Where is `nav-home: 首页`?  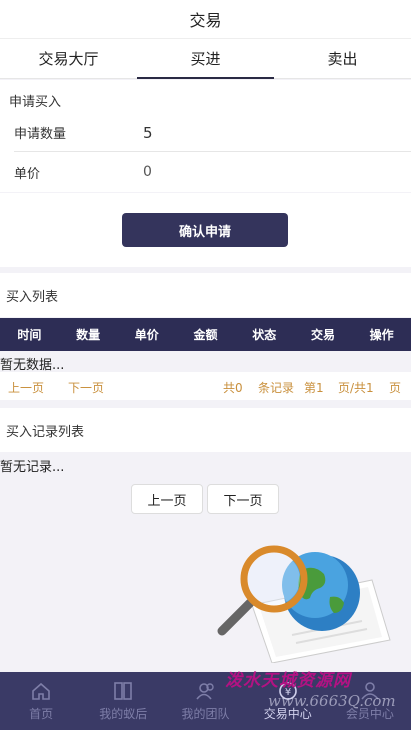
nav-home: 首页 is located at coordinates (41, 701).